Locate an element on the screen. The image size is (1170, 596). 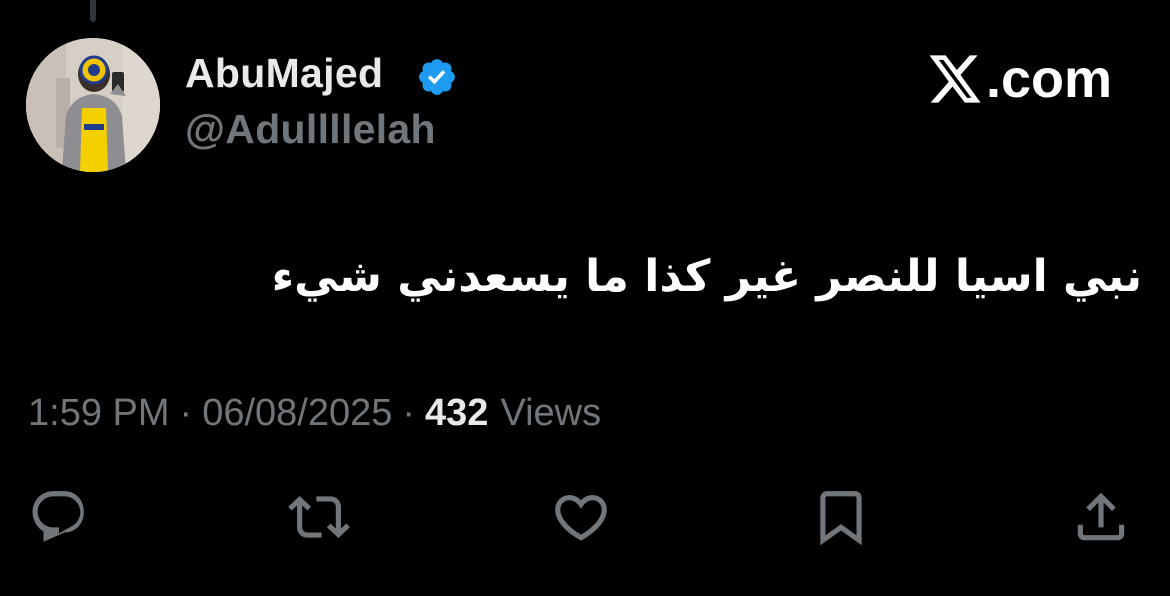
x-logo-icon is located at coordinates (955, 79).